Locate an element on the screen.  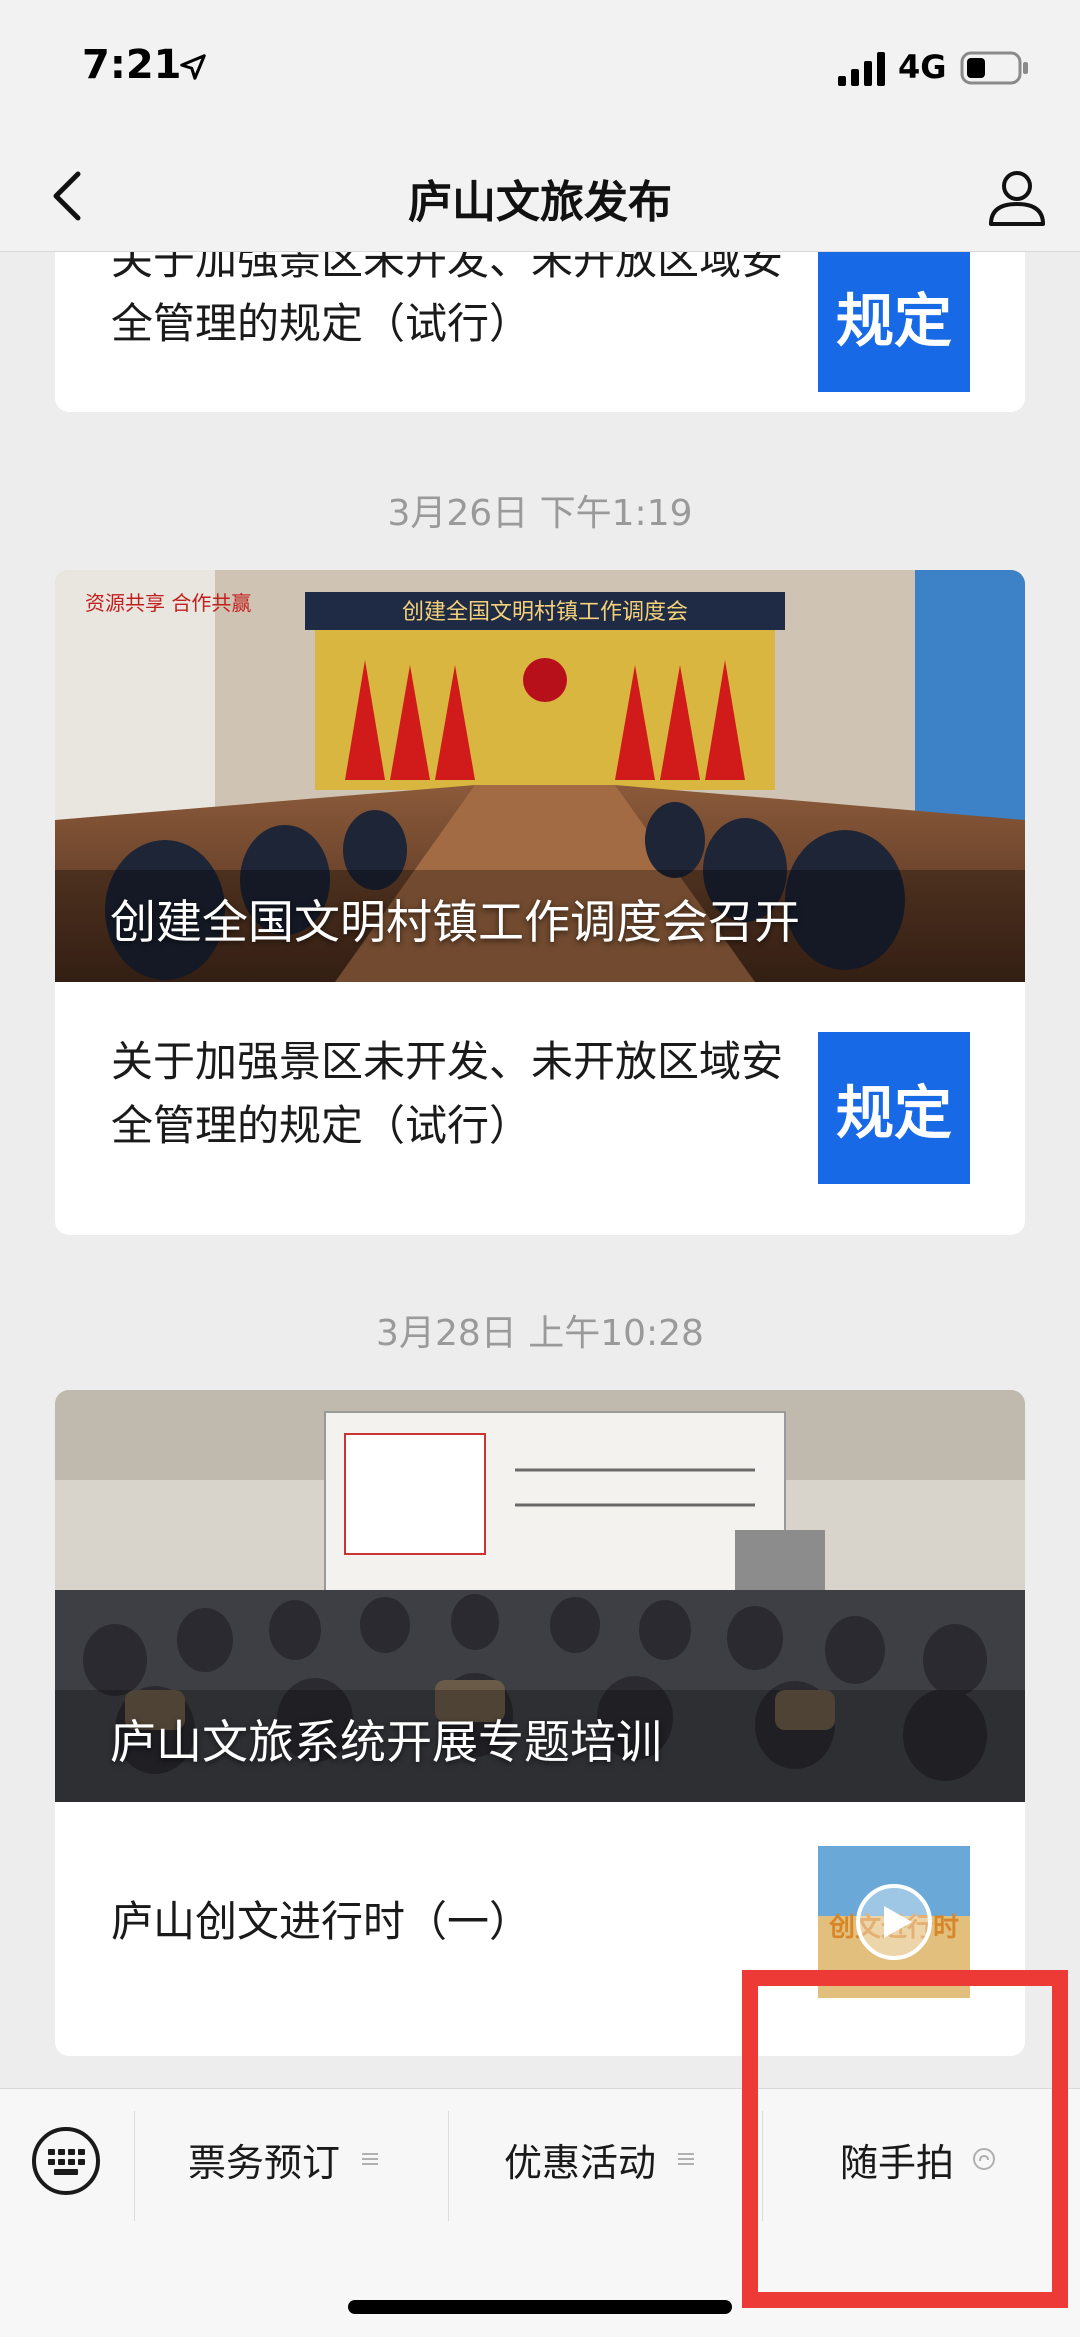
article-card: 关于加强景区未开发、未开放区域安全管理的规定（试行） 规定 is located at coordinates (540, 332).